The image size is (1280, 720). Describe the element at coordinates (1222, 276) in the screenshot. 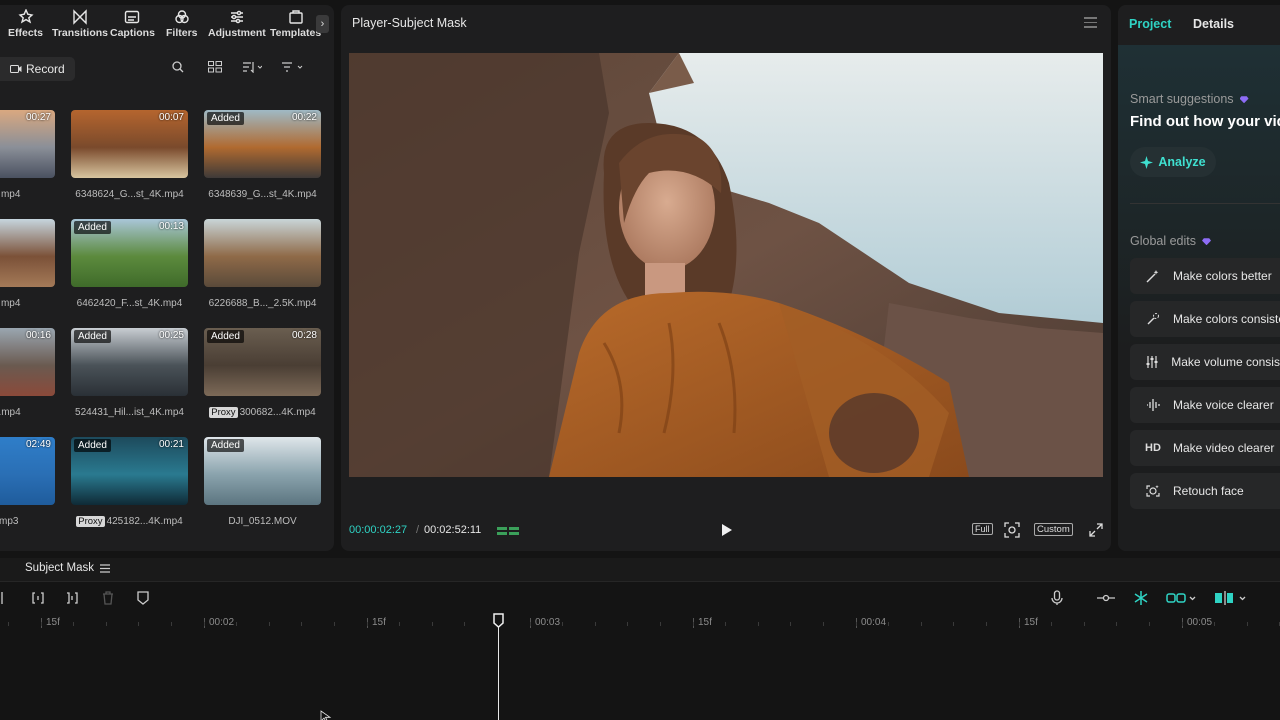

I see `edit-label: Make colors better` at that location.